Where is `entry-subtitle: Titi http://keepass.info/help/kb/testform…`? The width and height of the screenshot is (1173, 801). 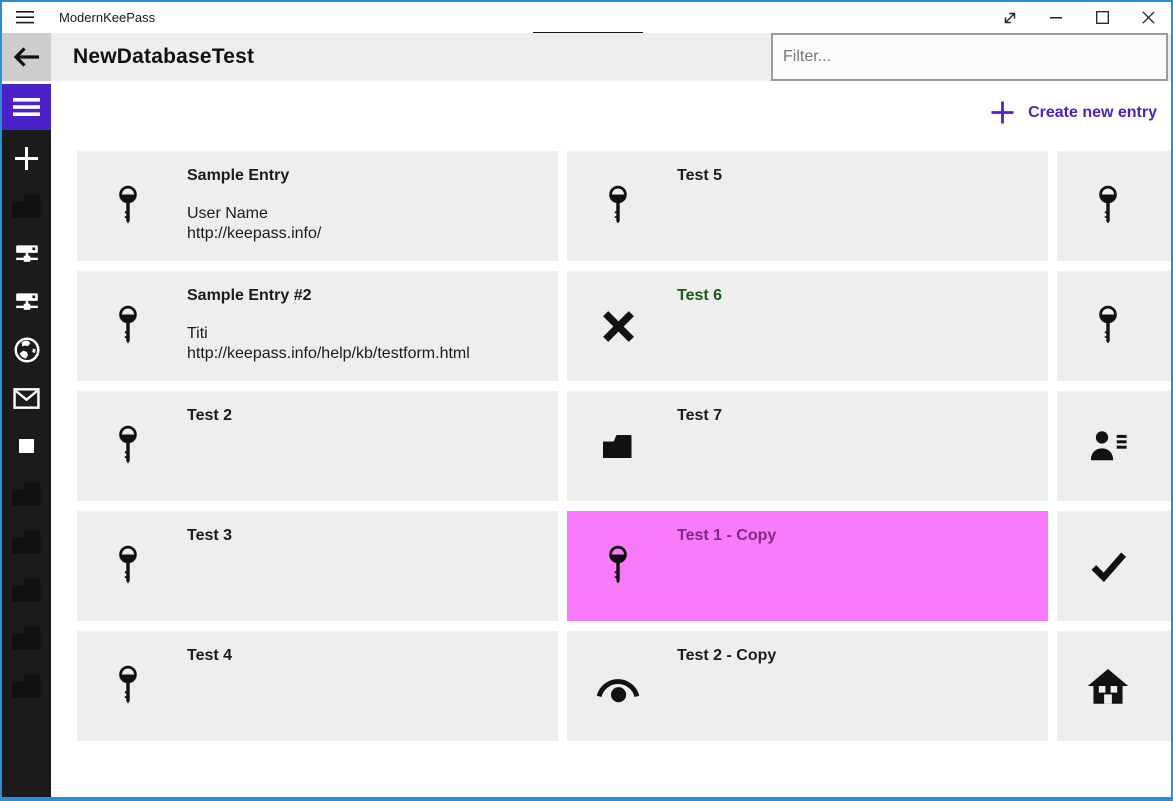 entry-subtitle: Titi http://keepass.info/help/kb/testform… is located at coordinates (328, 343).